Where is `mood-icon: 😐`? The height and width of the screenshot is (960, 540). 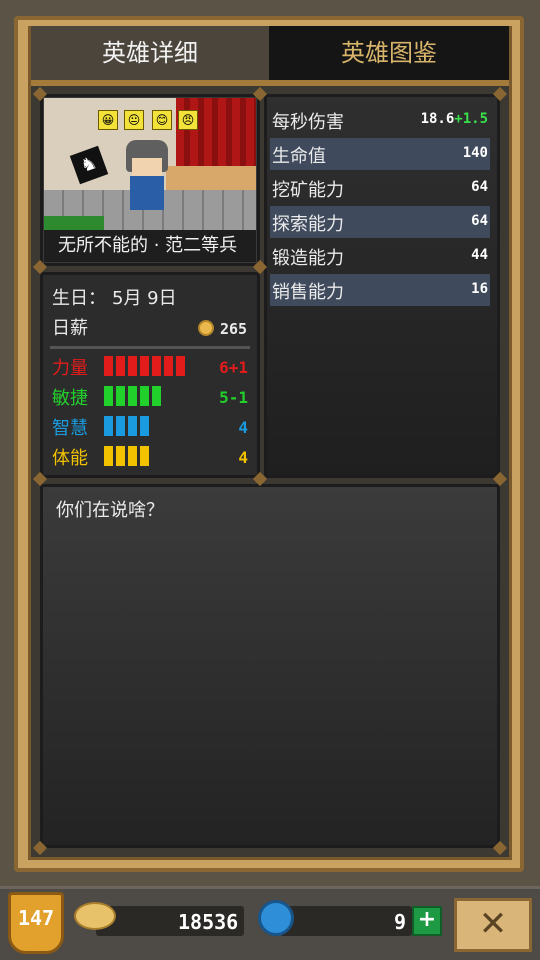
mood-icon: 😐 is located at coordinates (134, 120).